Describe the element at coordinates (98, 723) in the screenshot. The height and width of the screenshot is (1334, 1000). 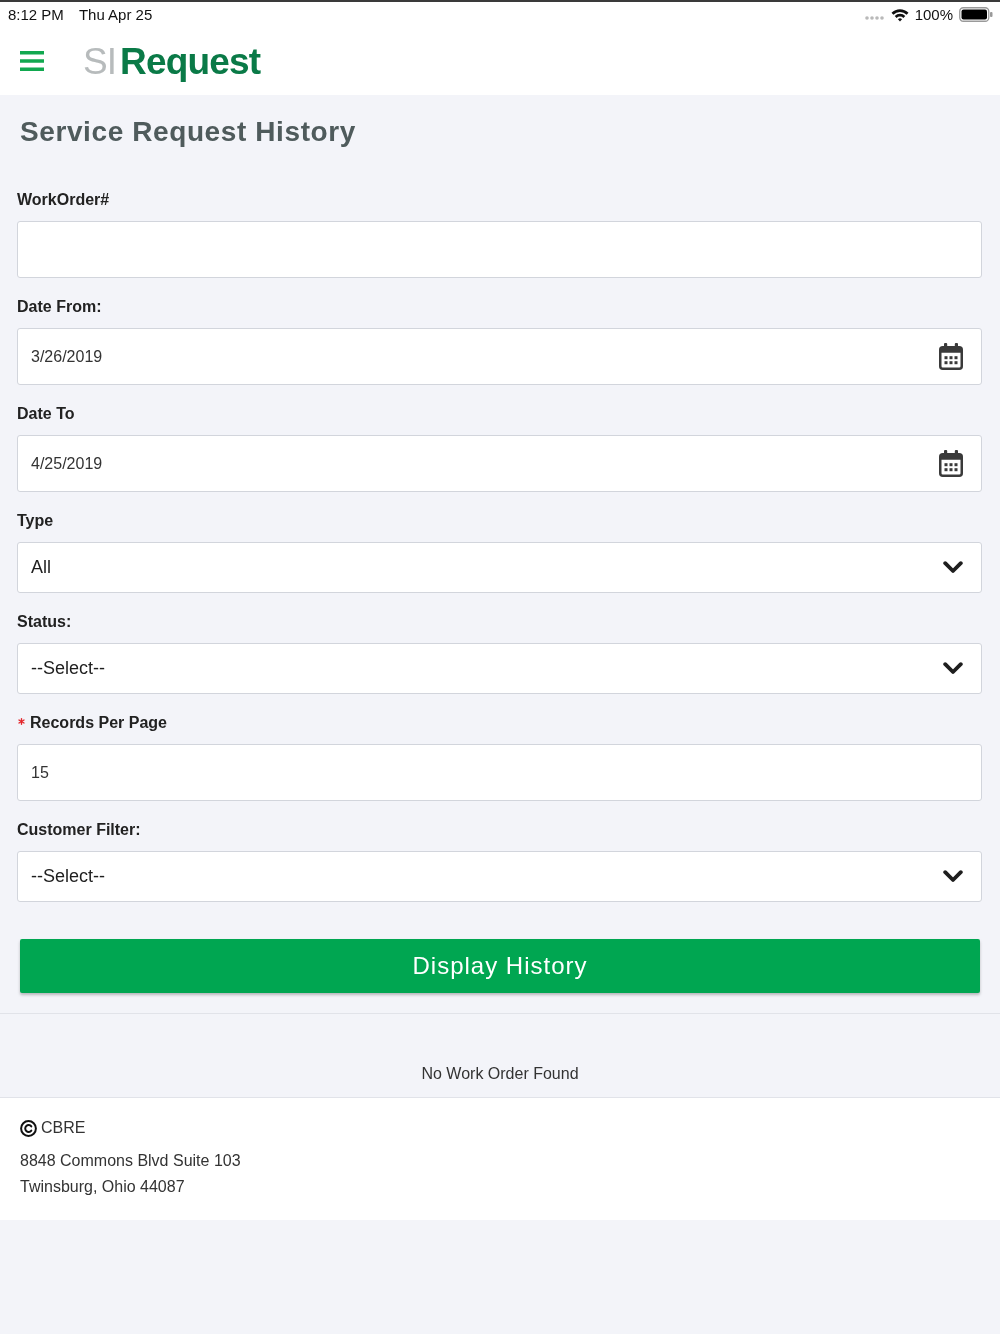
I see `field-label: Records Per Page` at that location.